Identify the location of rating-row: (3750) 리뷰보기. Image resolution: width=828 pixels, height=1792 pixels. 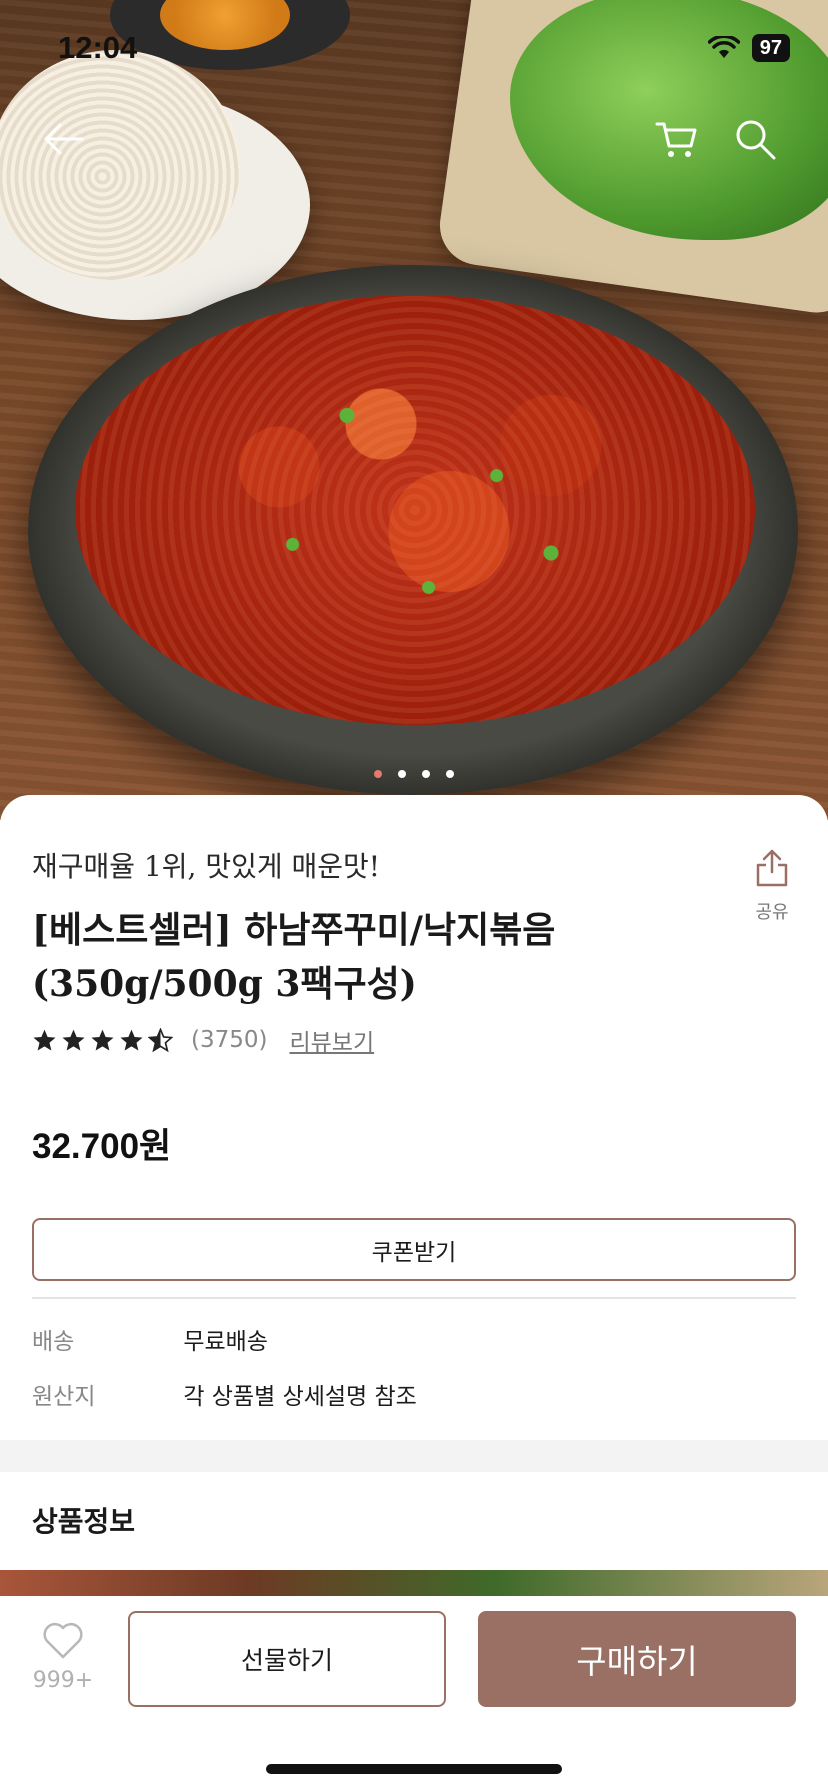
(203, 1040).